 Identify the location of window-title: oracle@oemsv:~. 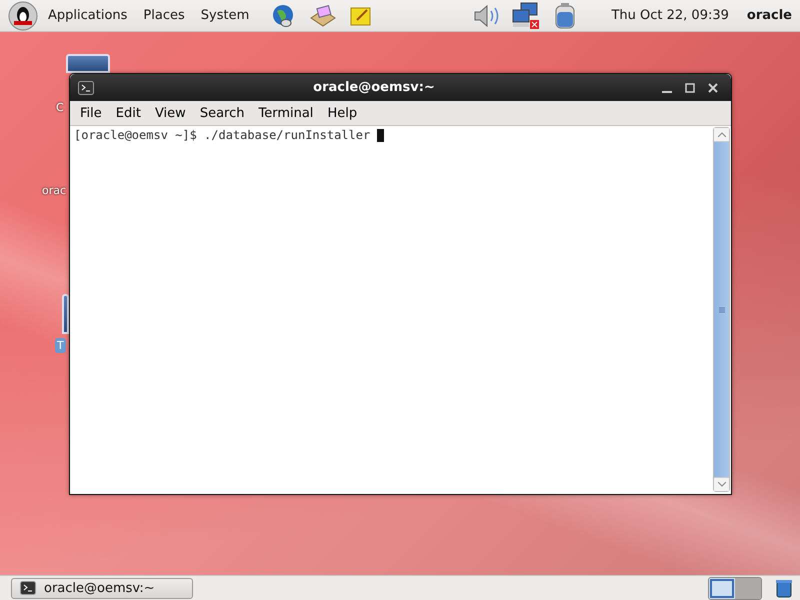
(374, 87).